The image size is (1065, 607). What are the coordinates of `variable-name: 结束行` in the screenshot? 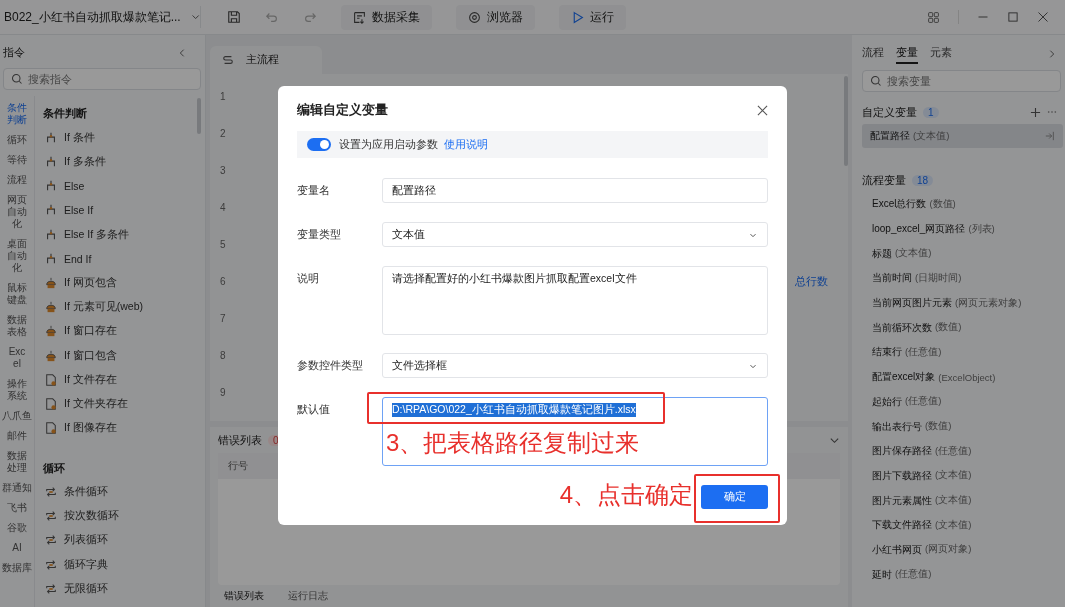 It's located at (887, 352).